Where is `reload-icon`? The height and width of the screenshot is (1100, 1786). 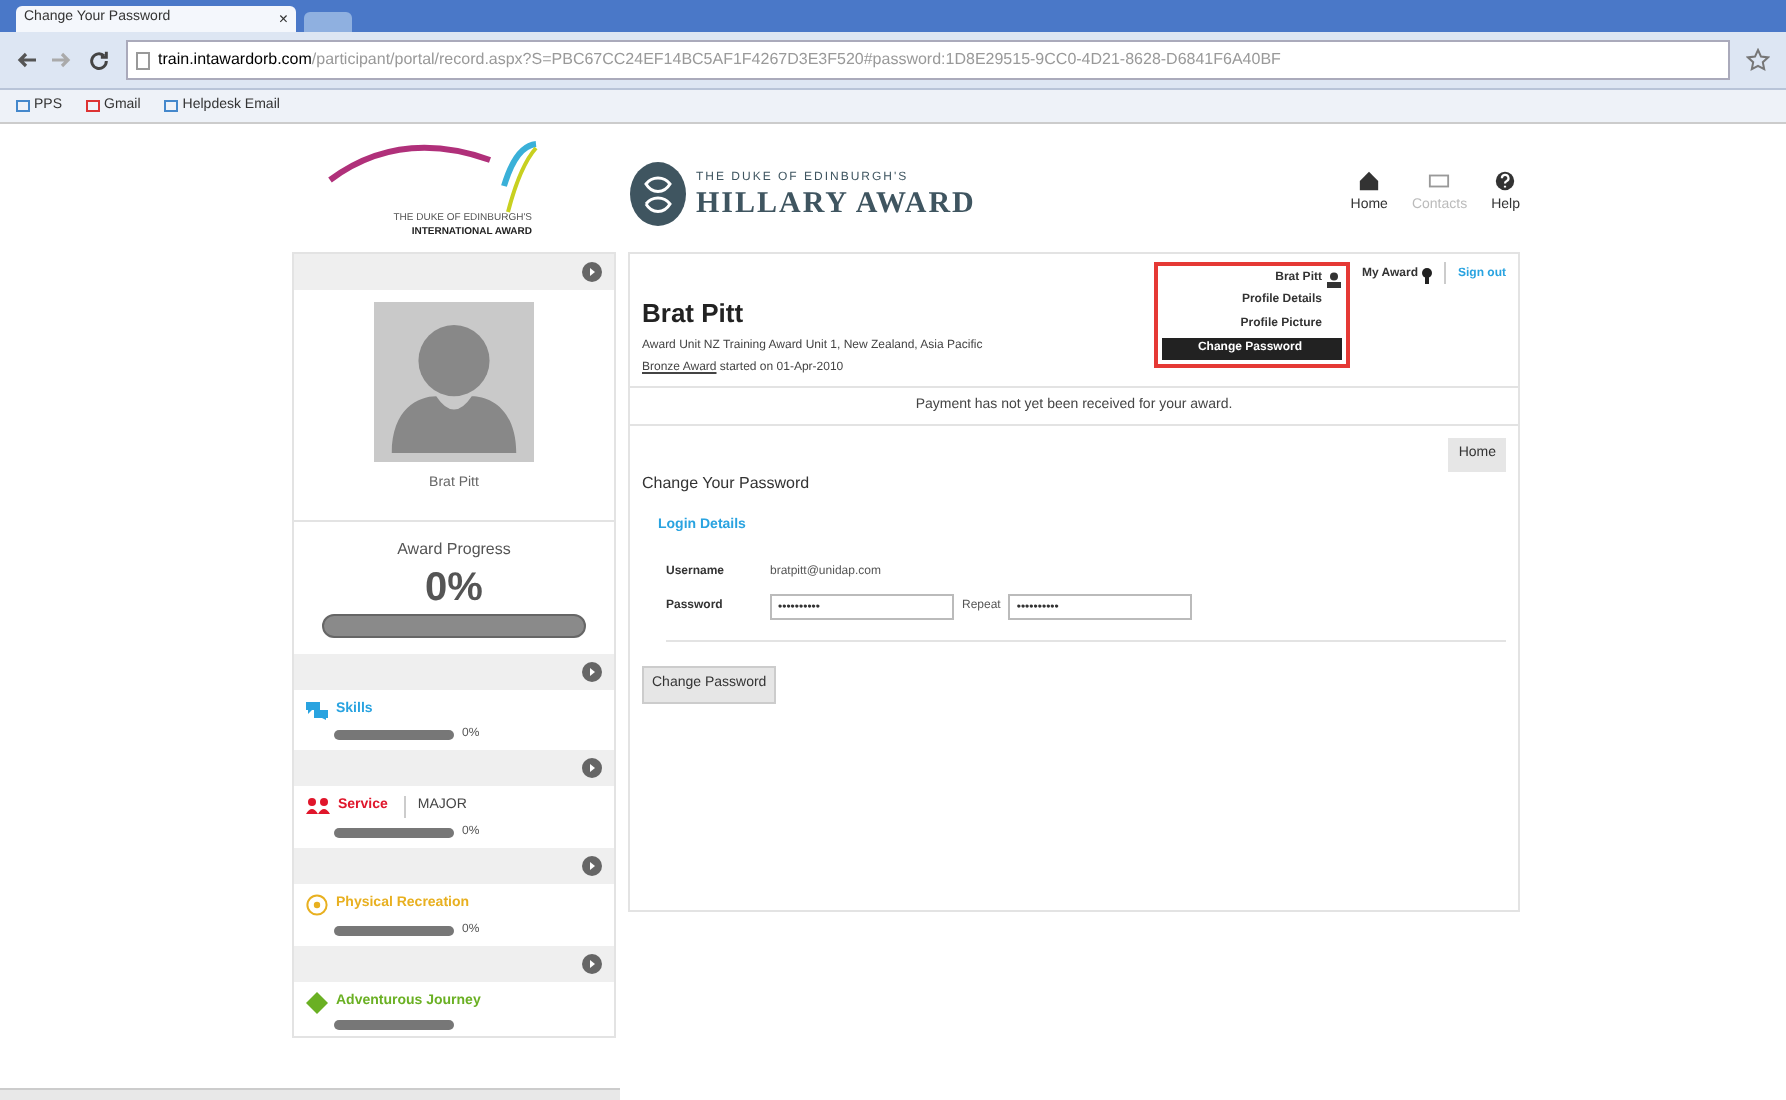 reload-icon is located at coordinates (99, 60).